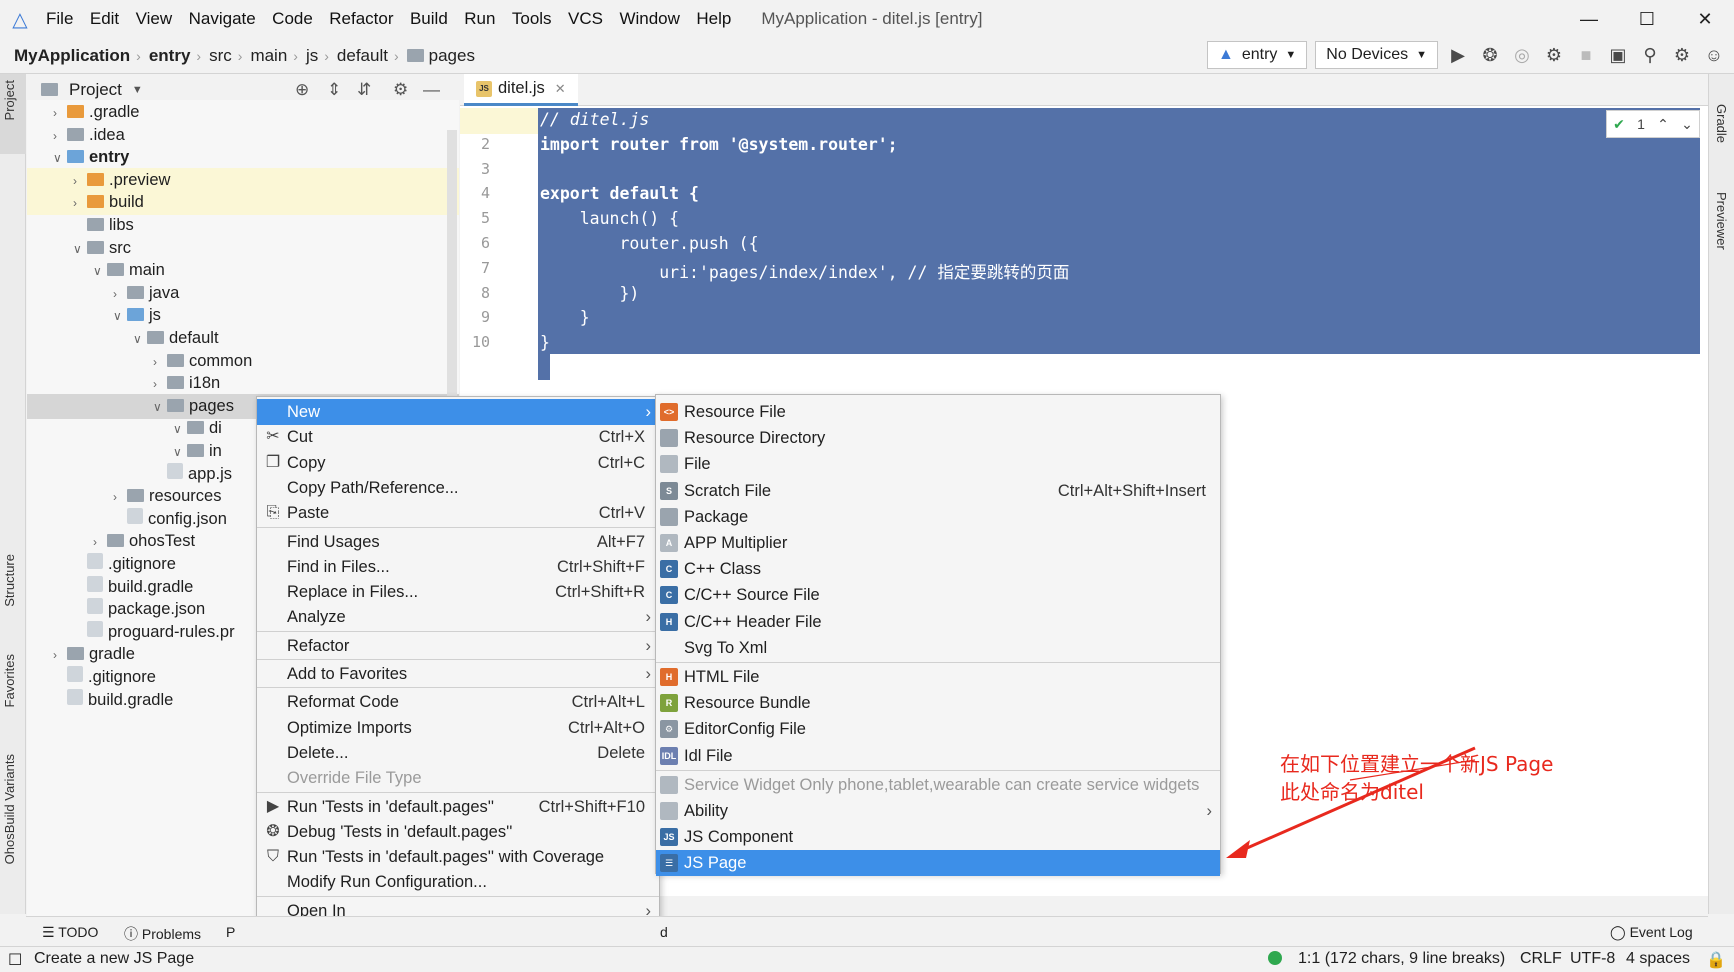  I want to click on run-icon: ▶, so click(1458, 55).